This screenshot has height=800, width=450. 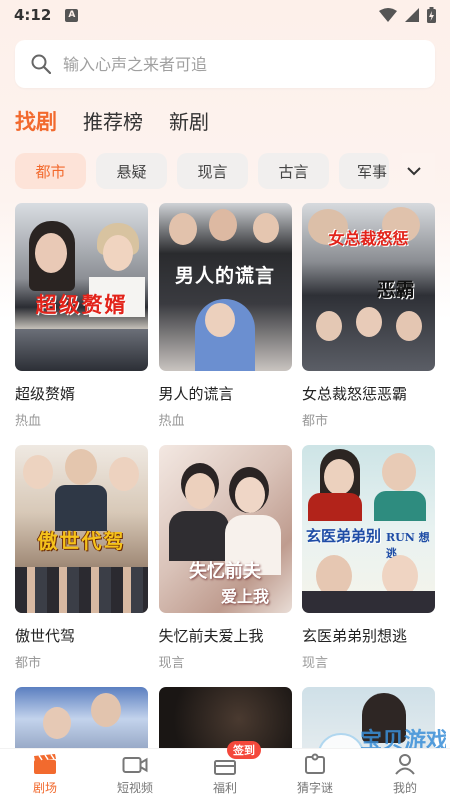 I want to click on nav-short-video: 短视频, so click(x=135, y=774).